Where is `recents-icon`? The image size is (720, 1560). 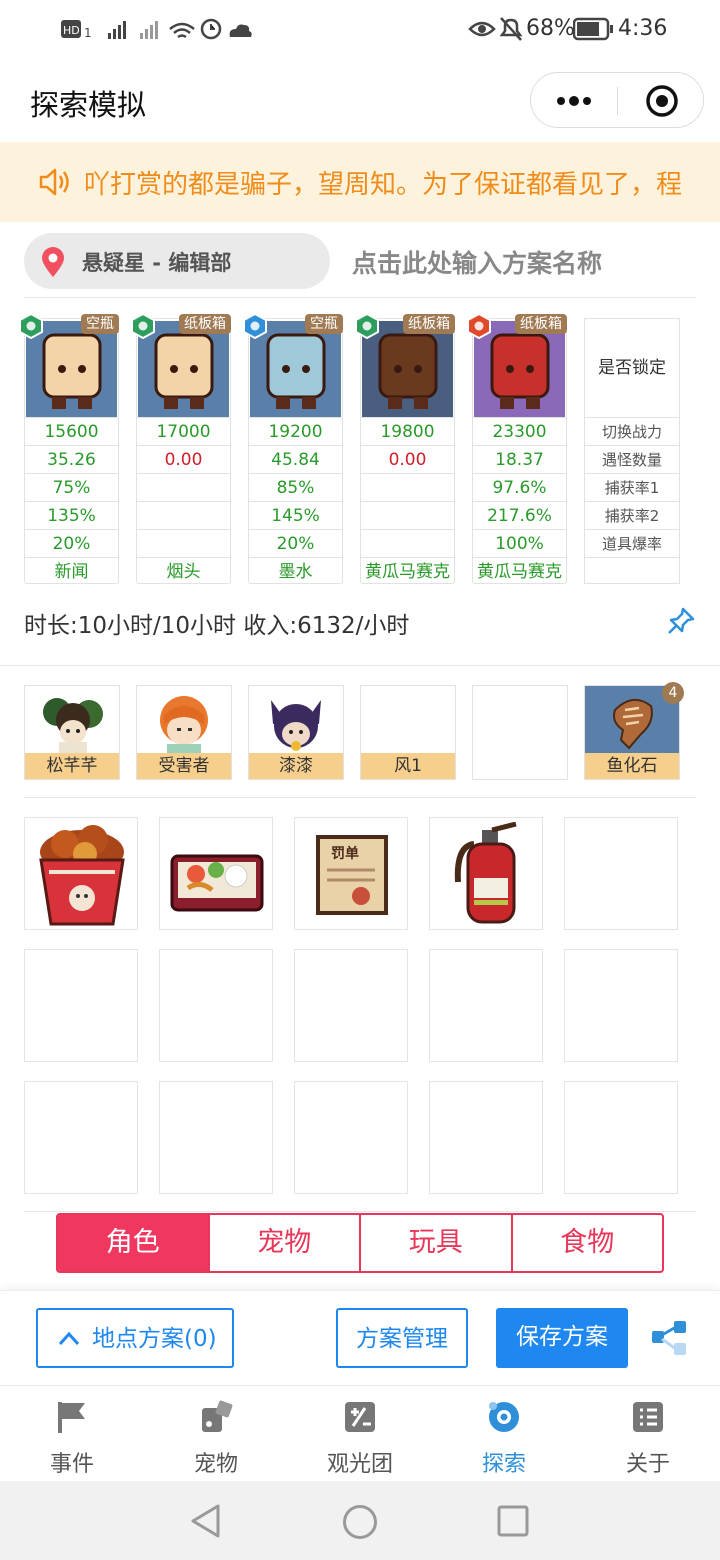
recents-icon is located at coordinates (513, 1521).